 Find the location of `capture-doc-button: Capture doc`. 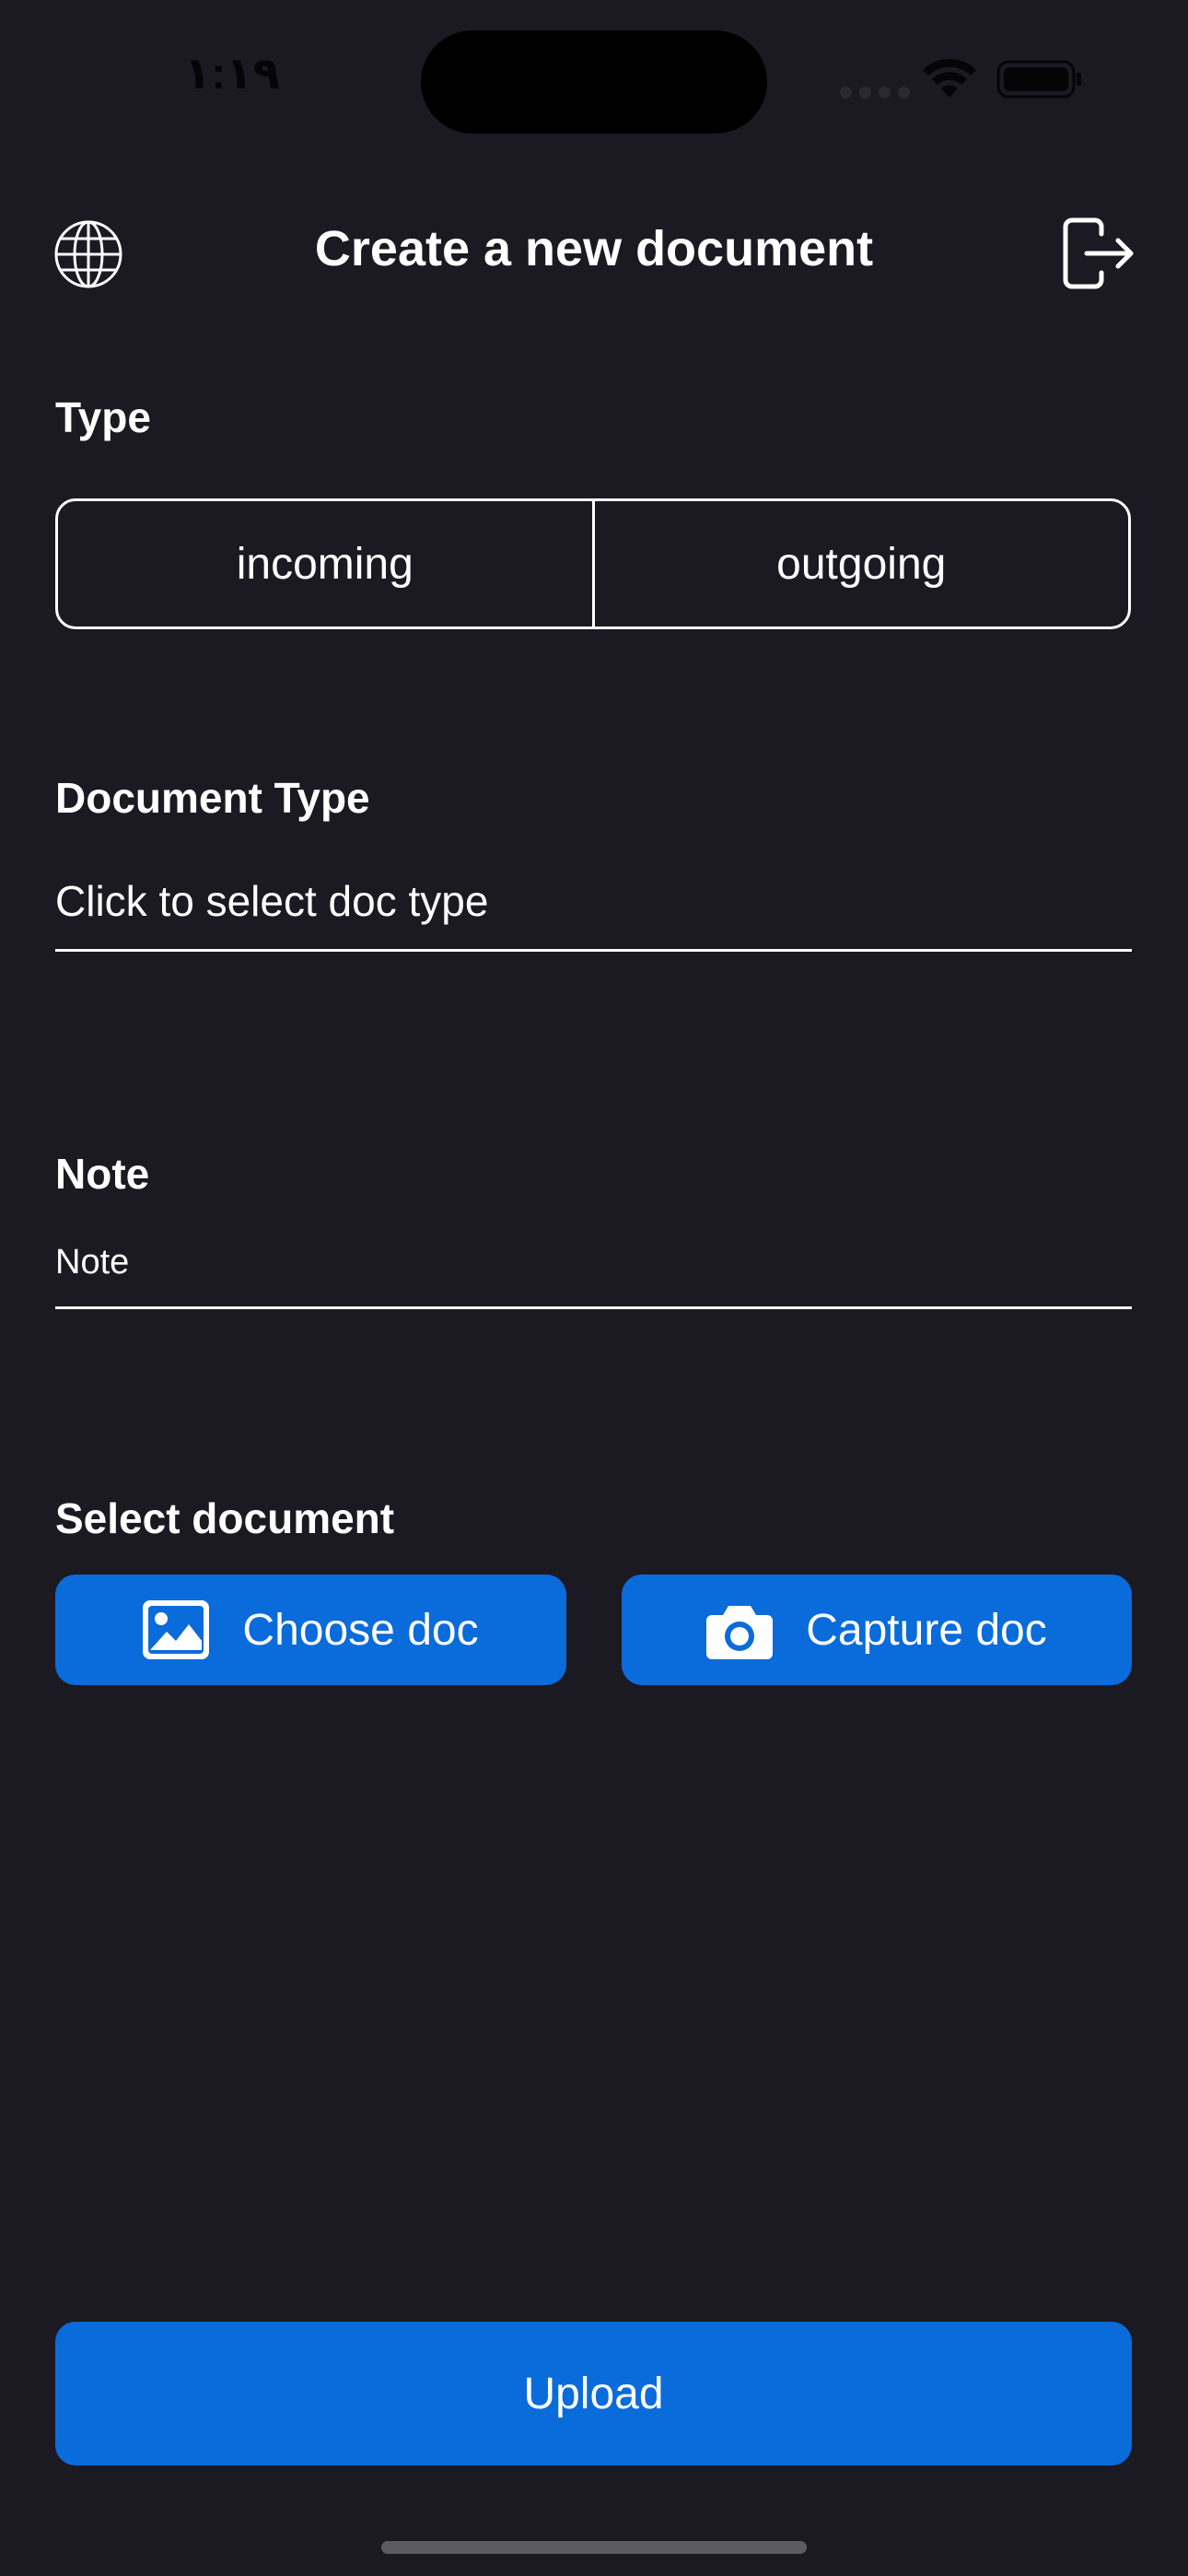

capture-doc-button: Capture doc is located at coordinates (877, 1630).